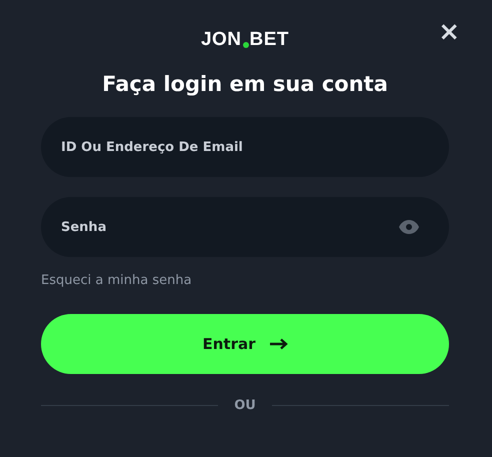 The width and height of the screenshot is (492, 457). I want to click on dot-icon, so click(245, 45).